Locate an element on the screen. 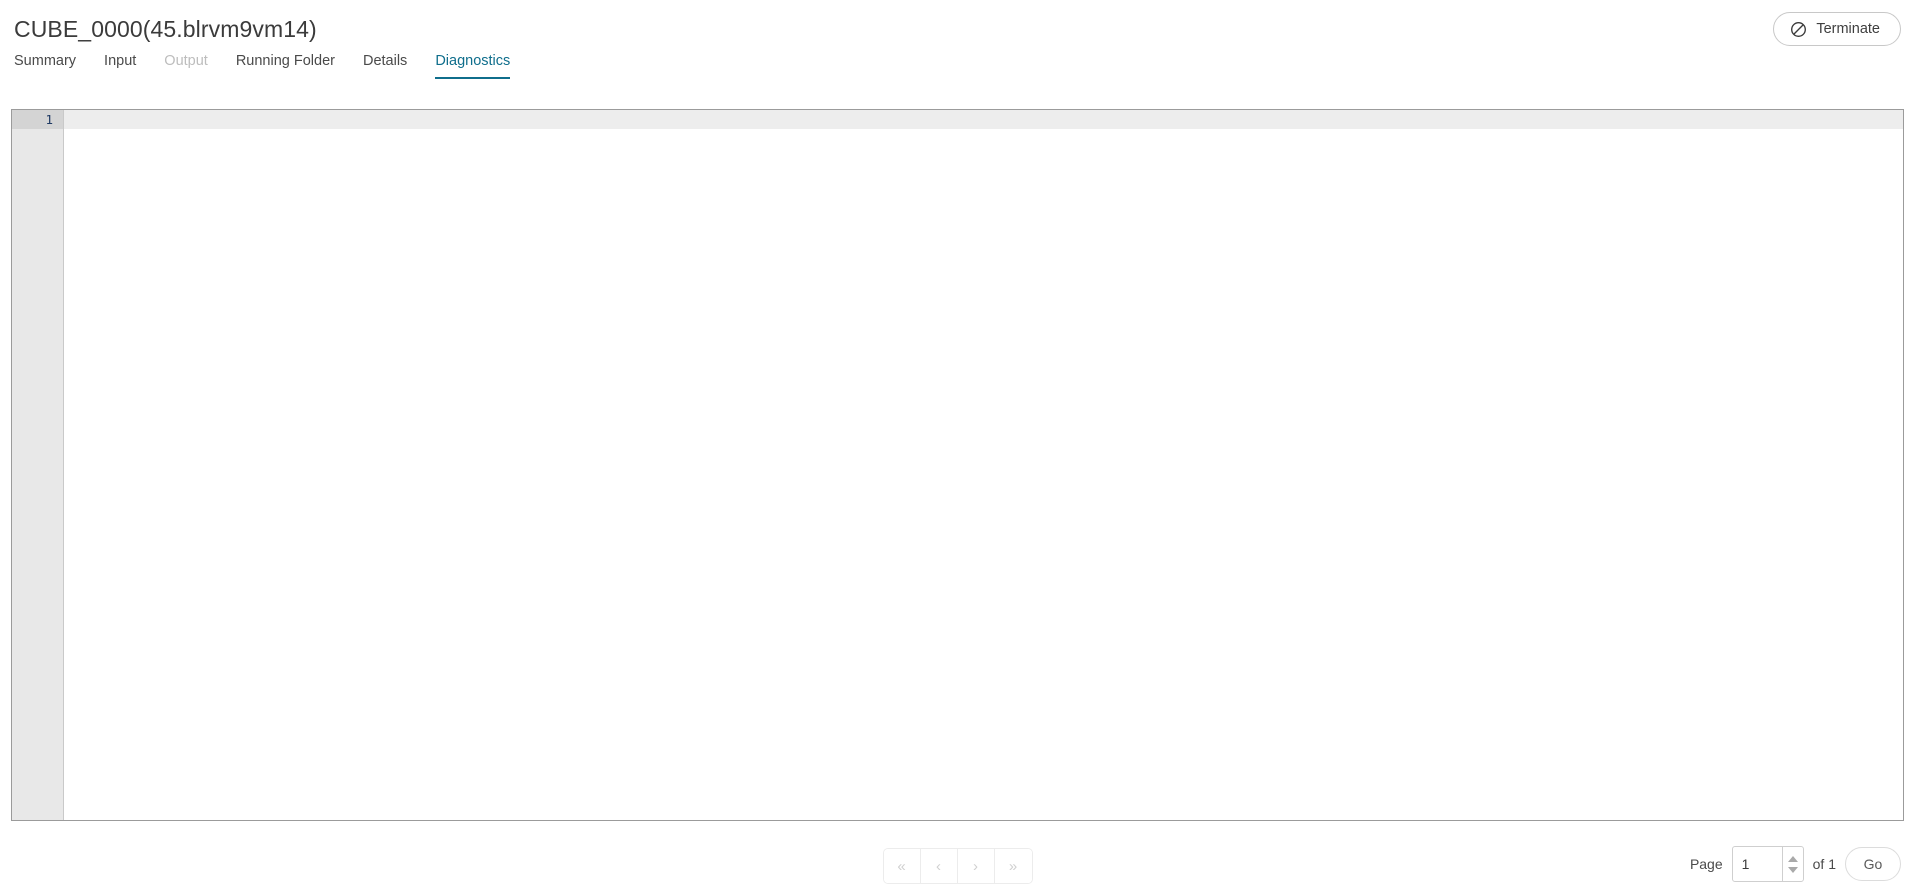 Image resolution: width=1915 pixels, height=896 pixels. no-entry-icon is located at coordinates (1798, 29).